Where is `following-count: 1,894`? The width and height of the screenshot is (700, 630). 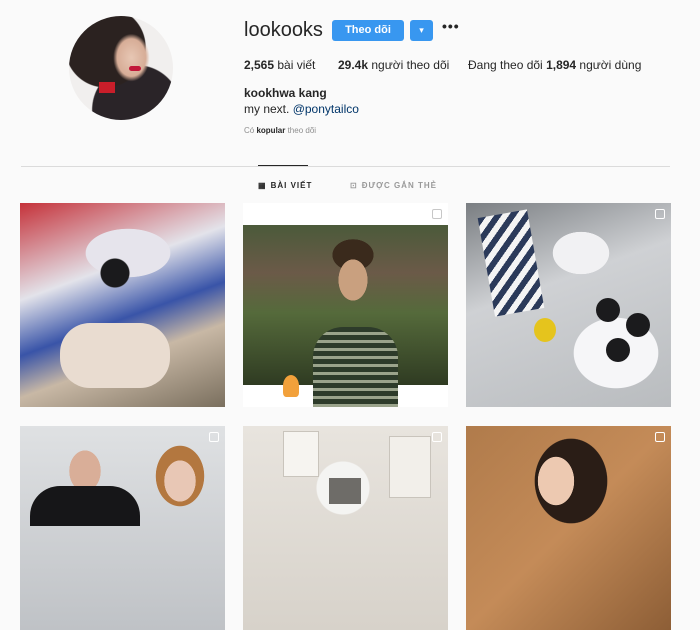 following-count: 1,894 is located at coordinates (561, 65).